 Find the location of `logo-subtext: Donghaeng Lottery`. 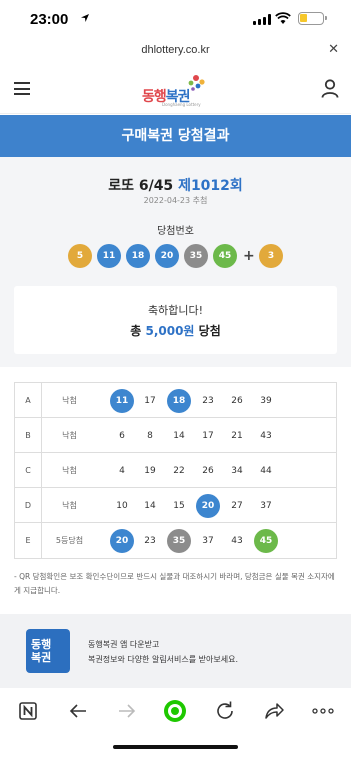

logo-subtext: Donghaeng Lottery is located at coordinates (181, 104).